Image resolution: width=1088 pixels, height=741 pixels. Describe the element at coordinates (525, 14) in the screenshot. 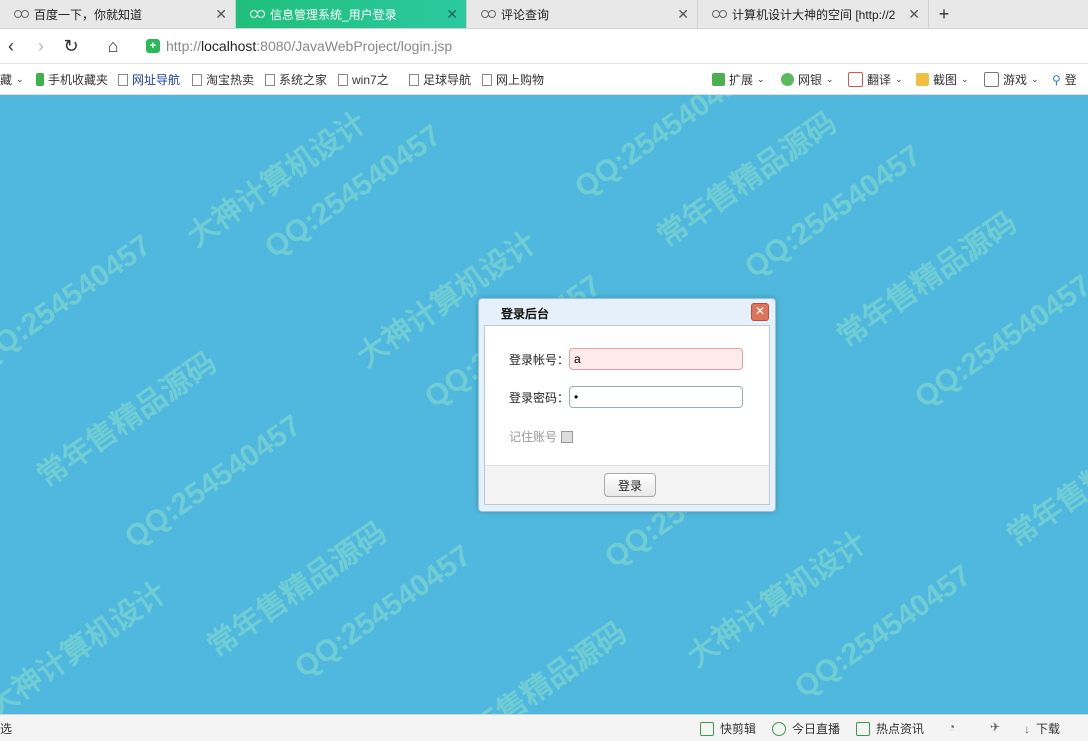

I see `tab-title: 评论查询` at that location.